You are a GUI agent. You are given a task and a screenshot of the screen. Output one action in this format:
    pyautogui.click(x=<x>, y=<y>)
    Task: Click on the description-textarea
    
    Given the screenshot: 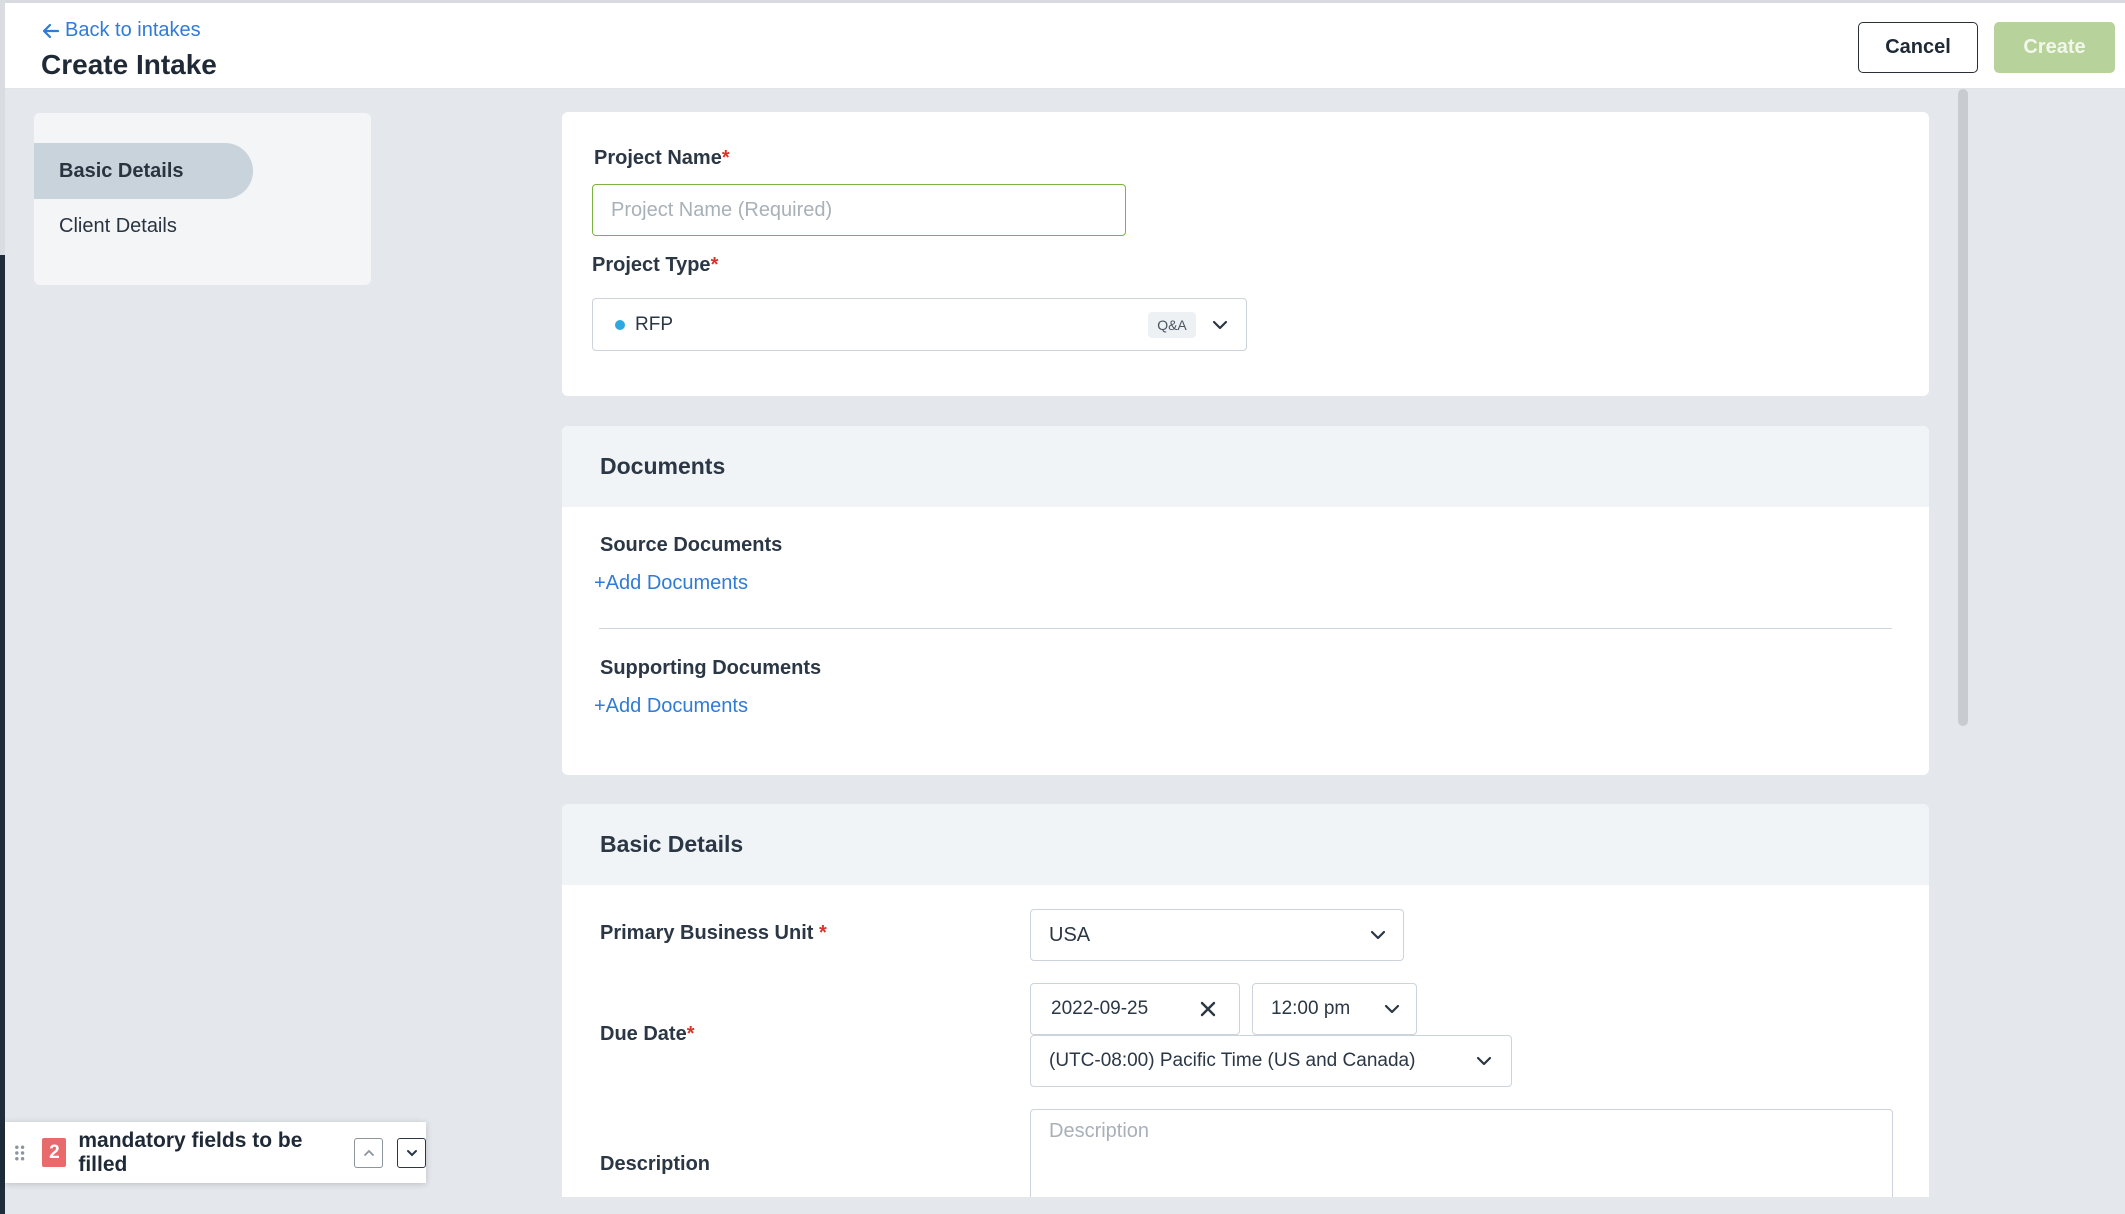 What is the action you would take?
    pyautogui.click(x=1461, y=1159)
    